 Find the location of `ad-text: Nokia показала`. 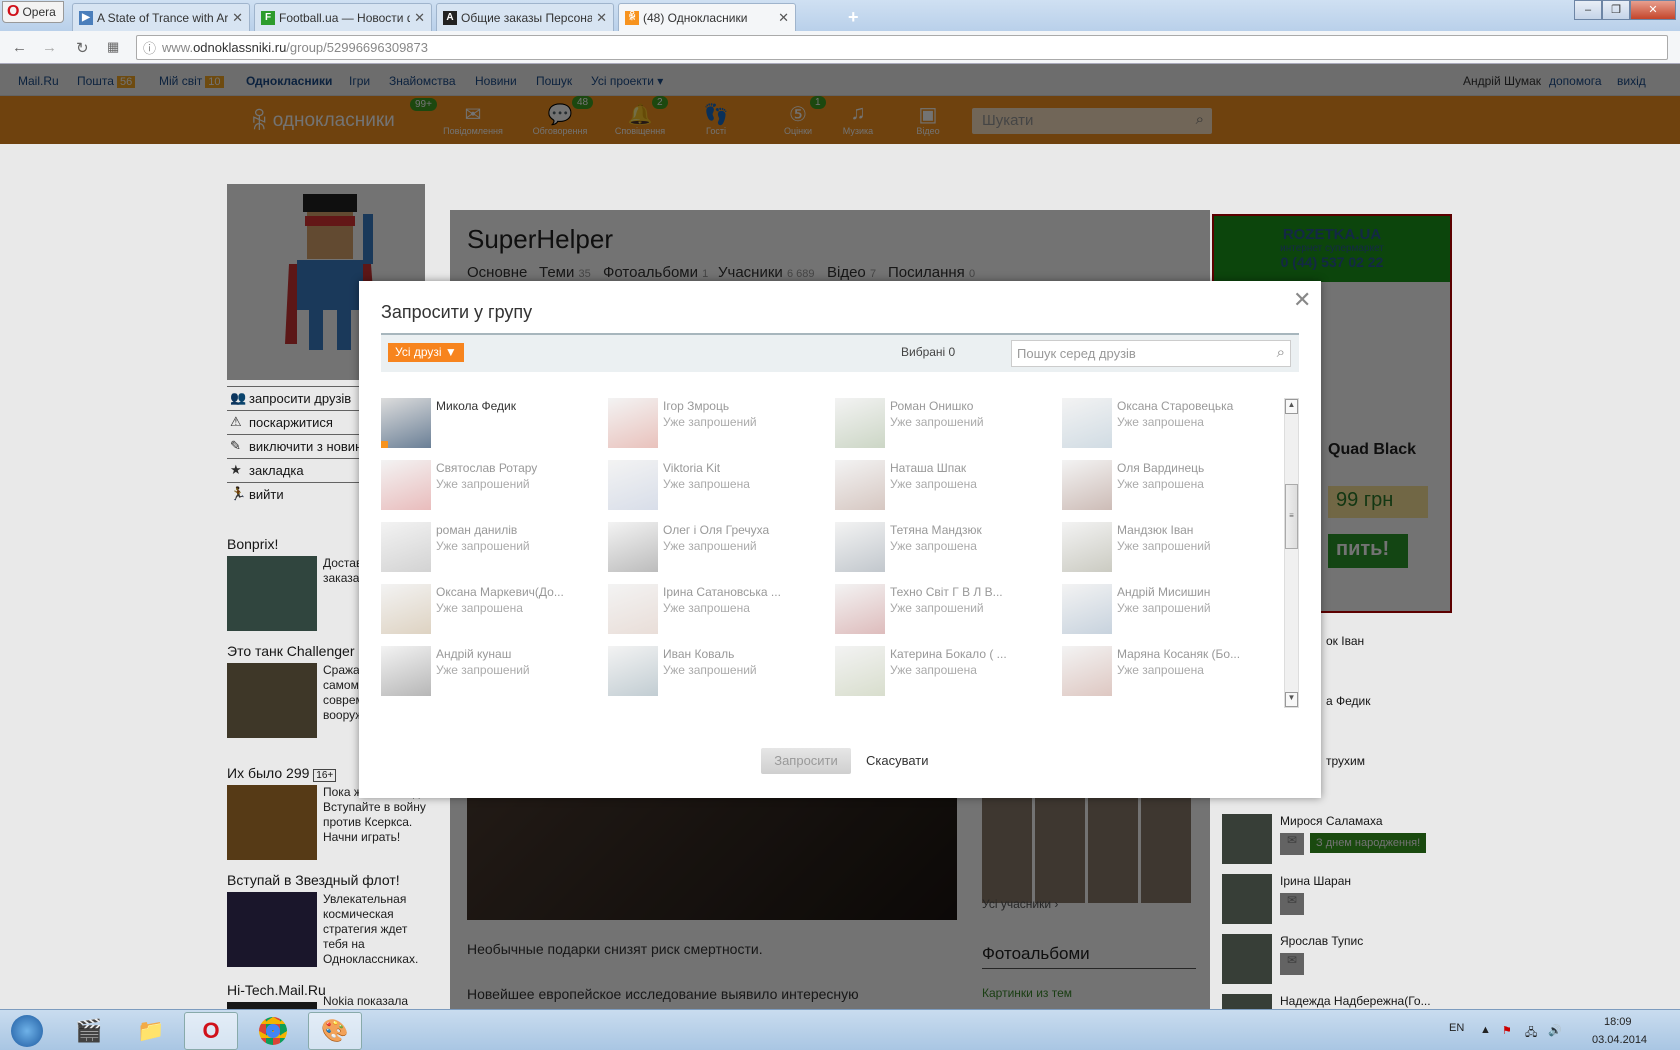

ad-text: Nokia показала is located at coordinates (378, 1001).